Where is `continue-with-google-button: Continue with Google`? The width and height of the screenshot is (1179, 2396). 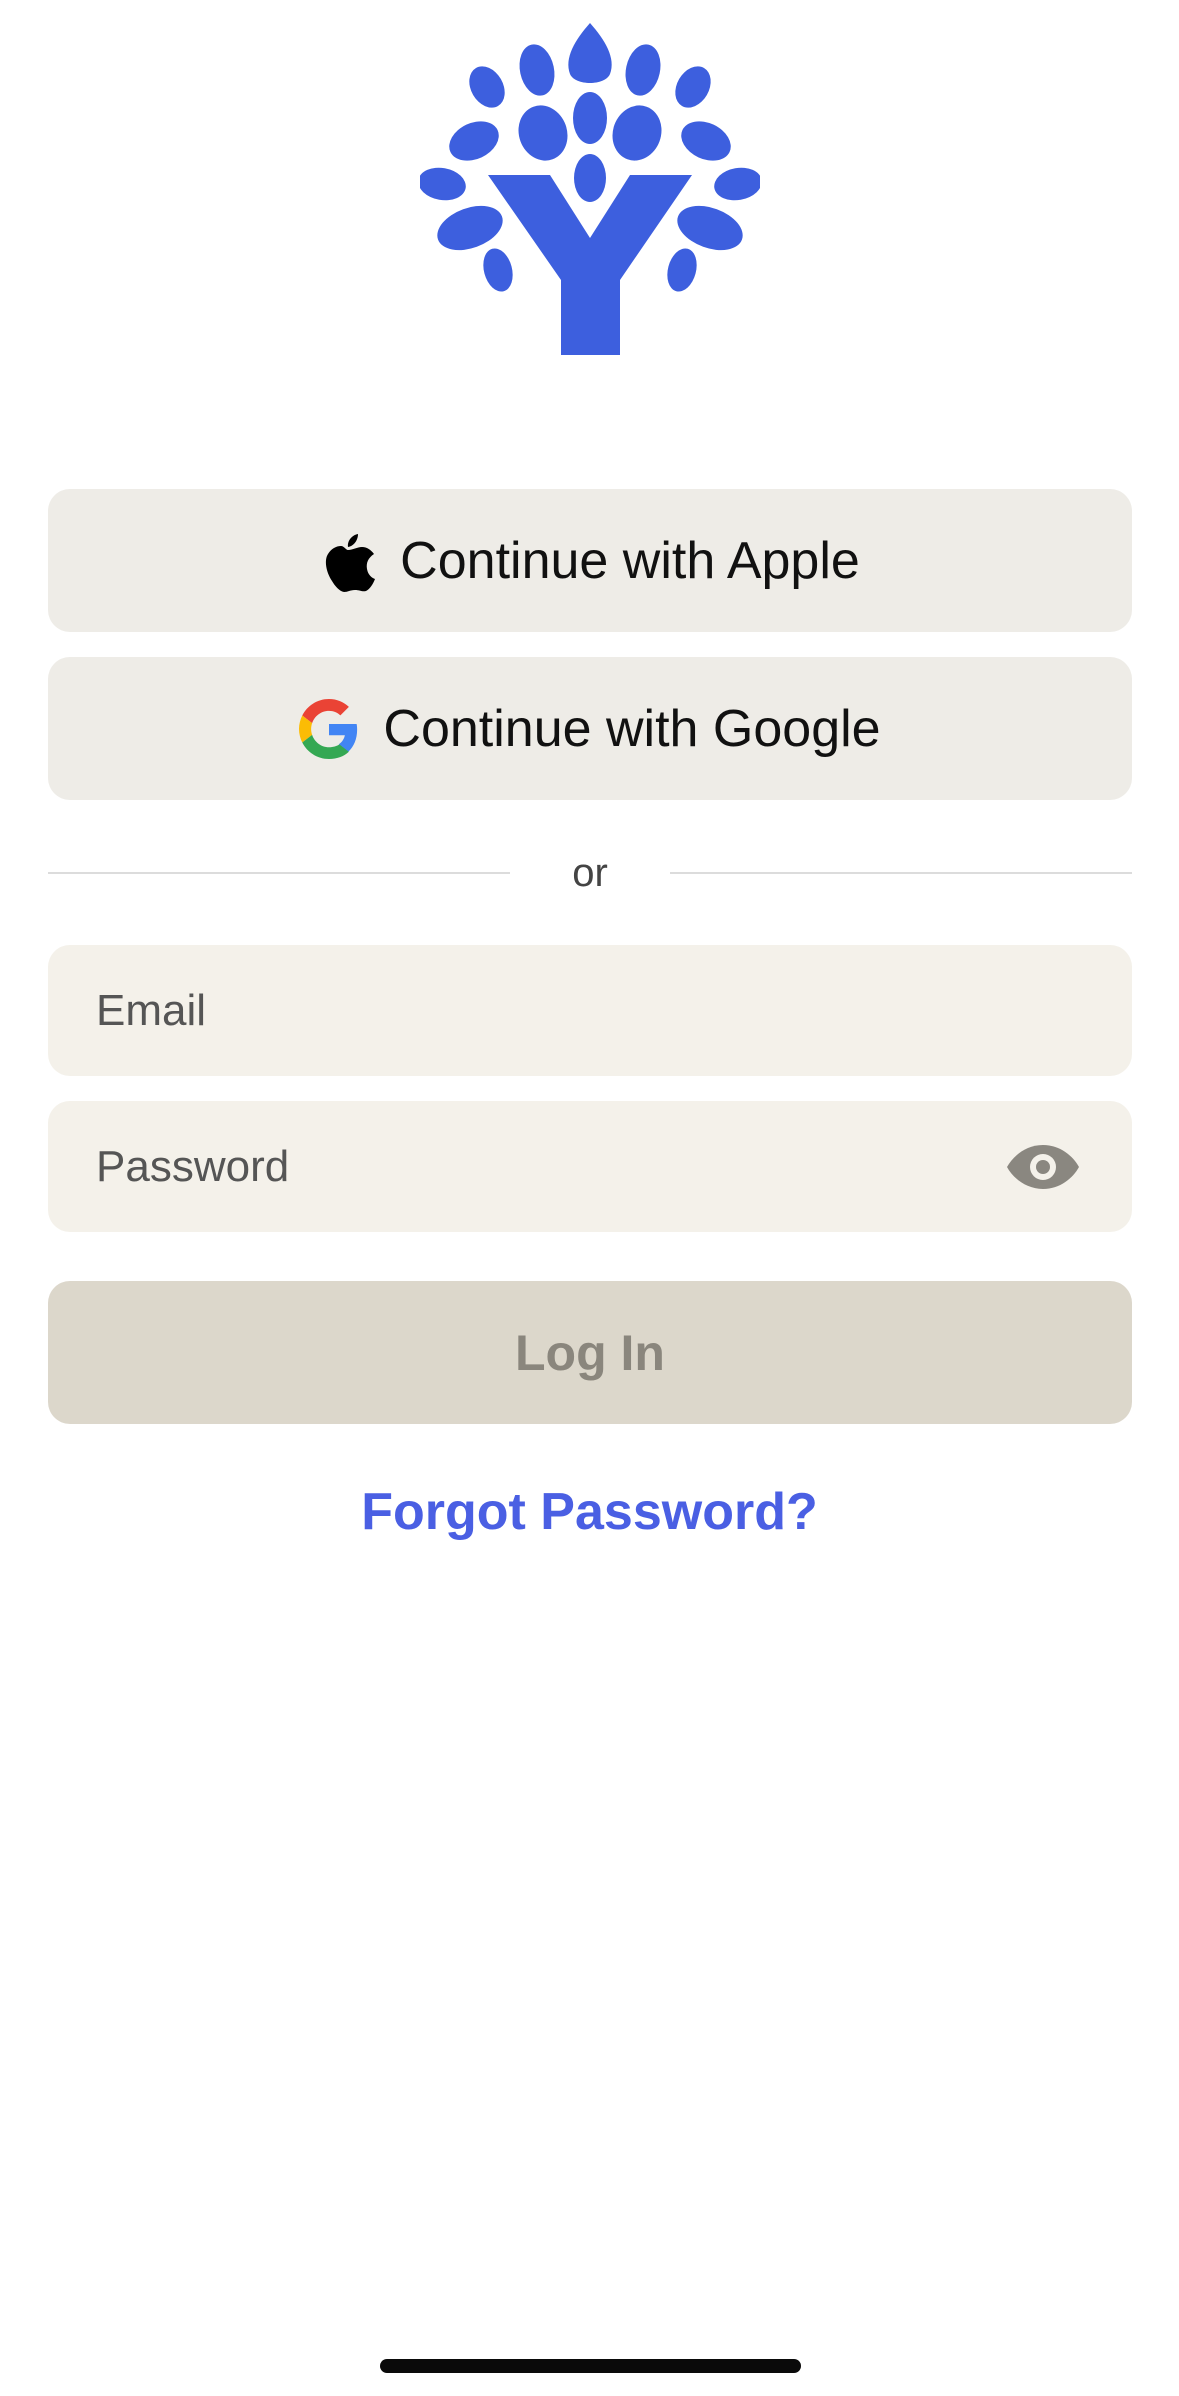
continue-with-google-button: Continue with Google is located at coordinates (590, 728).